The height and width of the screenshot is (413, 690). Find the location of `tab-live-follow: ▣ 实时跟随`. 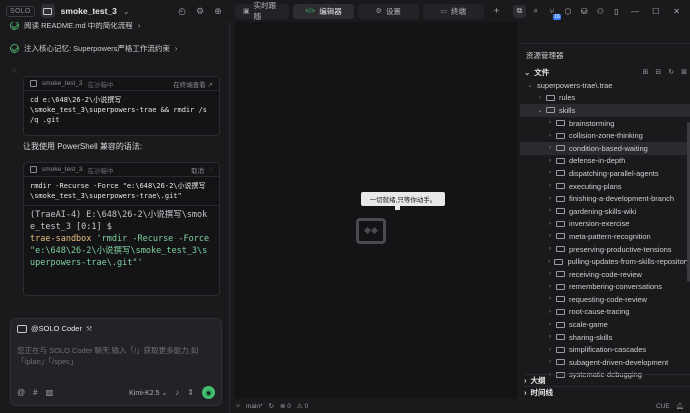

tab-live-follow: ▣ 实时跟随 is located at coordinates (262, 11).